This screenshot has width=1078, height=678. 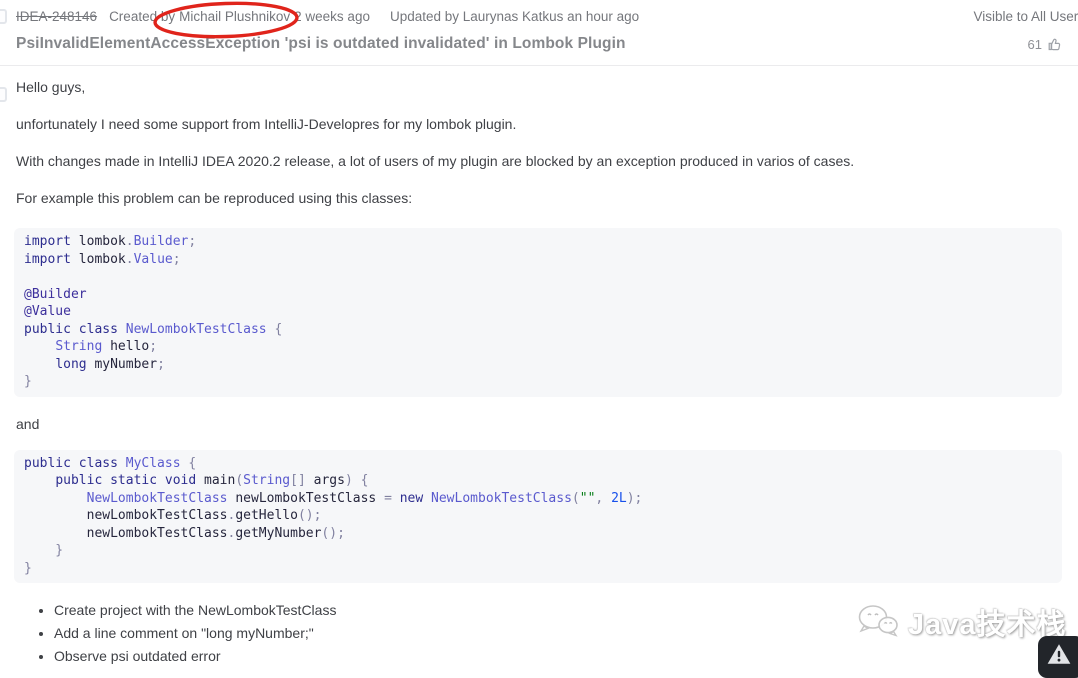 I want to click on code-line: public class NewLombokTestClass {, so click(x=153, y=329).